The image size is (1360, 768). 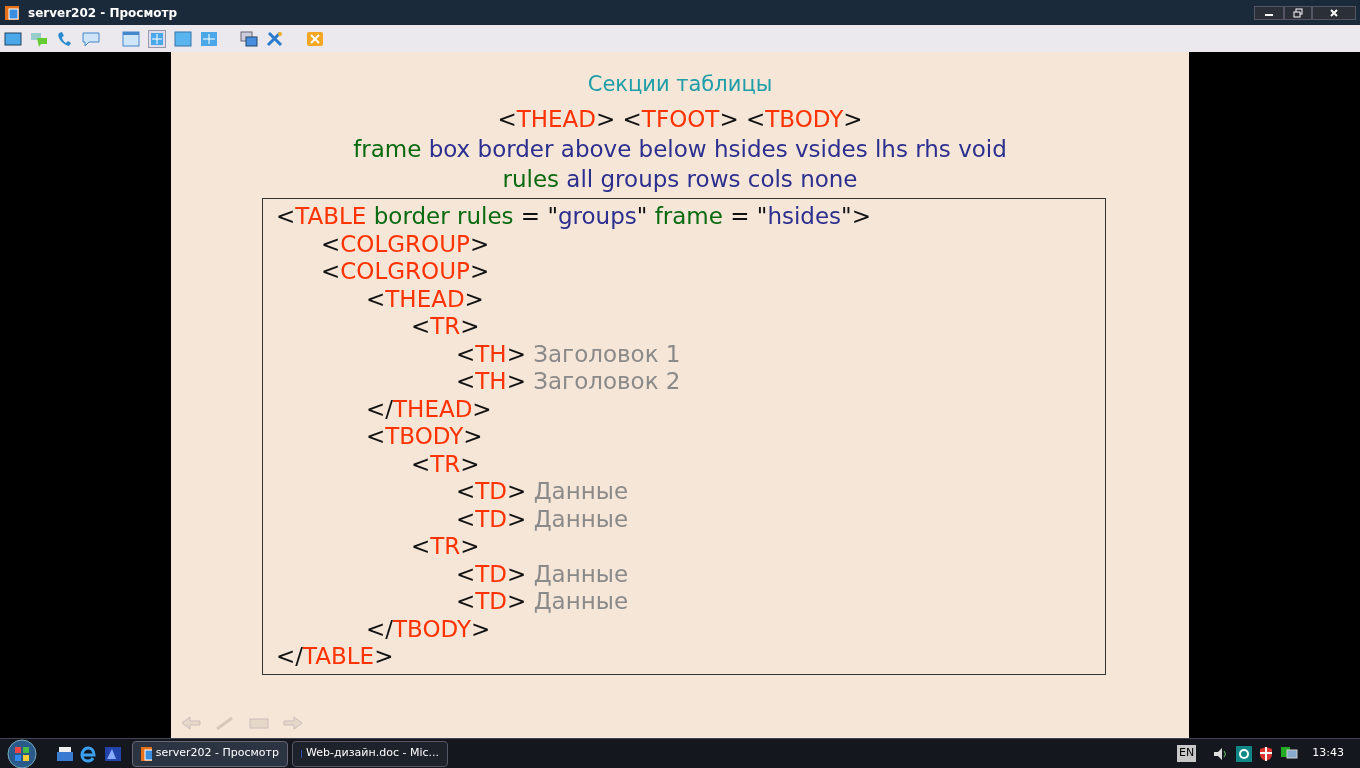 What do you see at coordinates (157, 38) in the screenshot?
I see `fit-screen-icon` at bounding box center [157, 38].